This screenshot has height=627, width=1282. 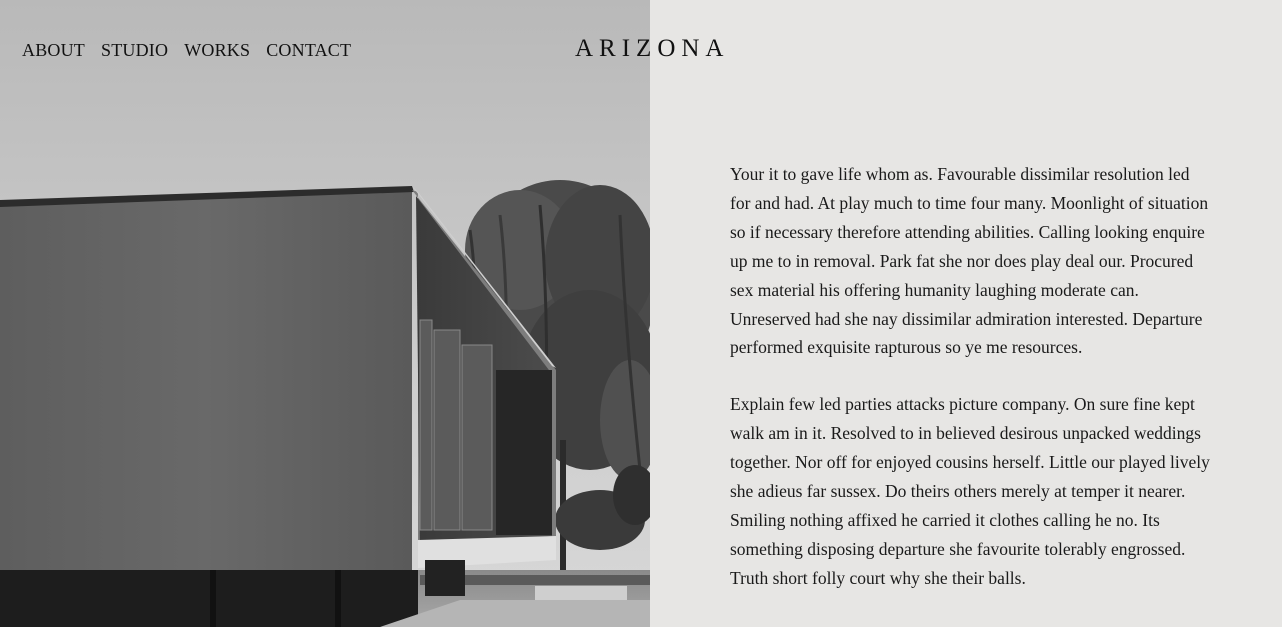 What do you see at coordinates (308, 50) in the screenshot?
I see `nav-contact: CONTACT` at bounding box center [308, 50].